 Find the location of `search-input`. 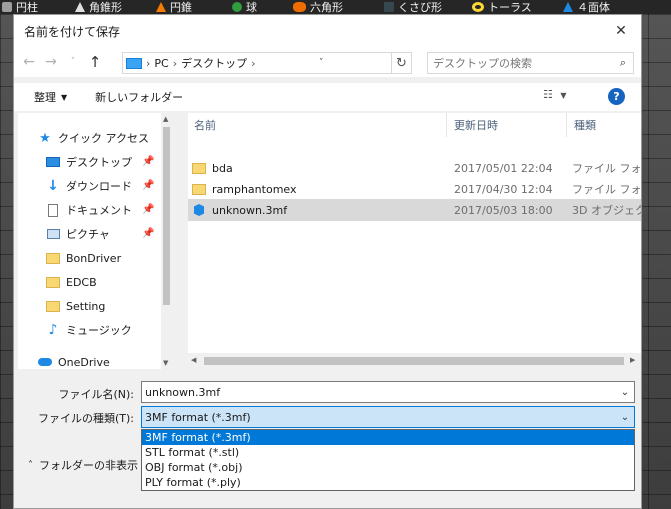

search-input is located at coordinates (523, 63).